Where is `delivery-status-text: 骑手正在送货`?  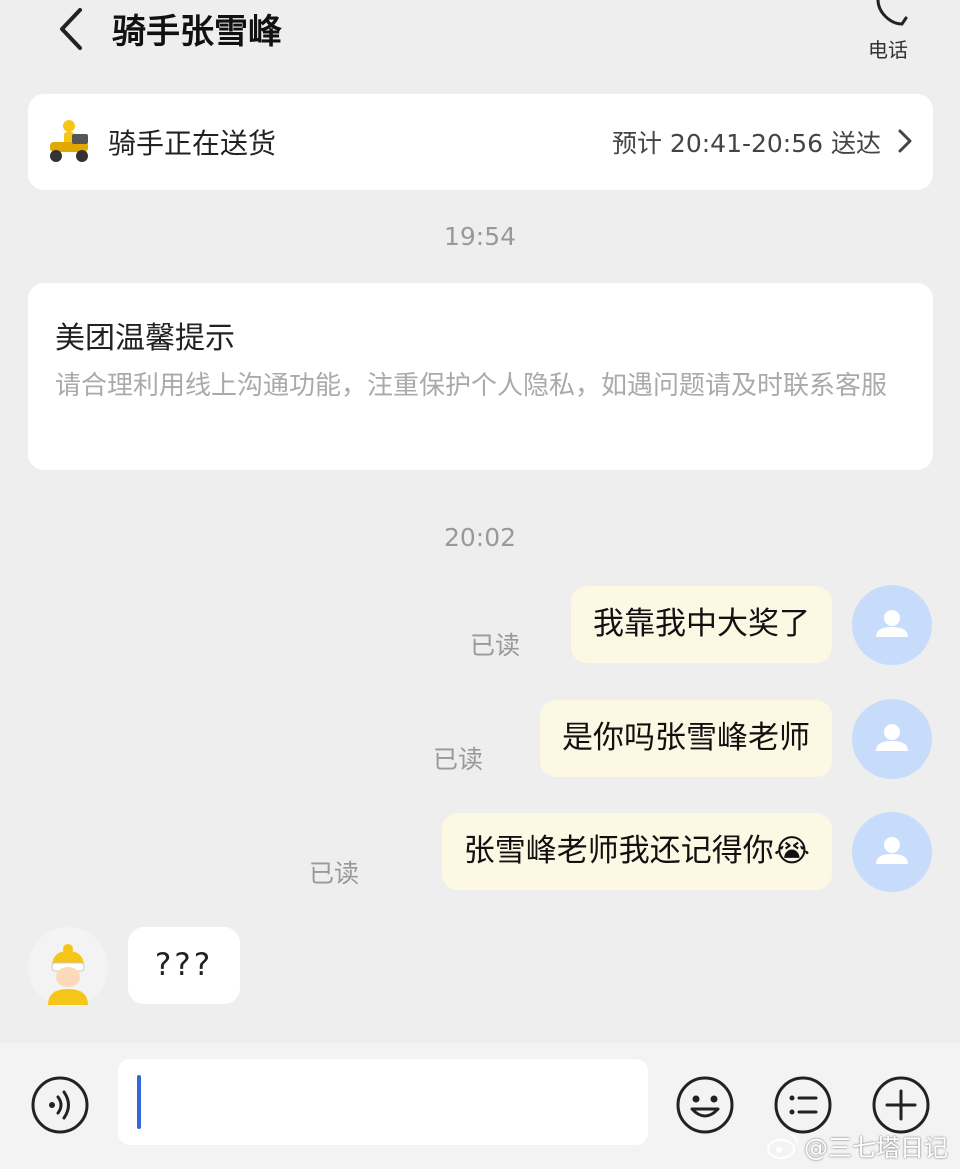 delivery-status-text: 骑手正在送货 is located at coordinates (192, 143).